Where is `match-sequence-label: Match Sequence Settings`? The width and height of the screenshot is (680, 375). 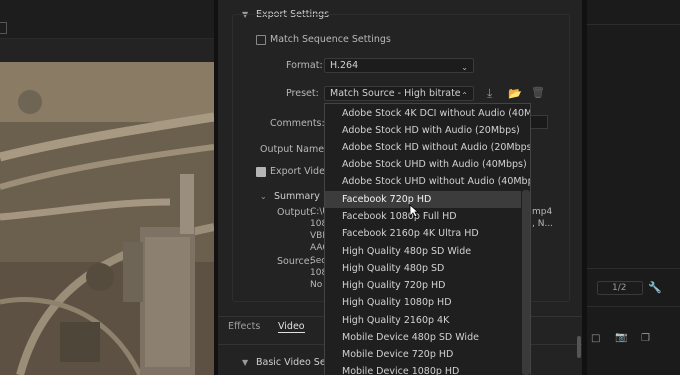 match-sequence-label: Match Sequence Settings is located at coordinates (330, 39).